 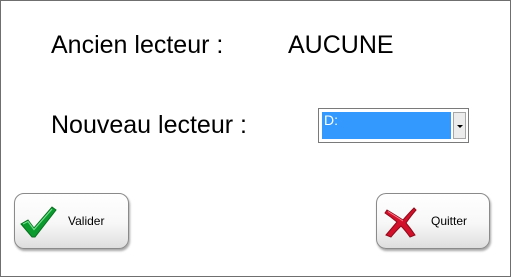 I want to click on validate-label: Valider, so click(x=86, y=221).